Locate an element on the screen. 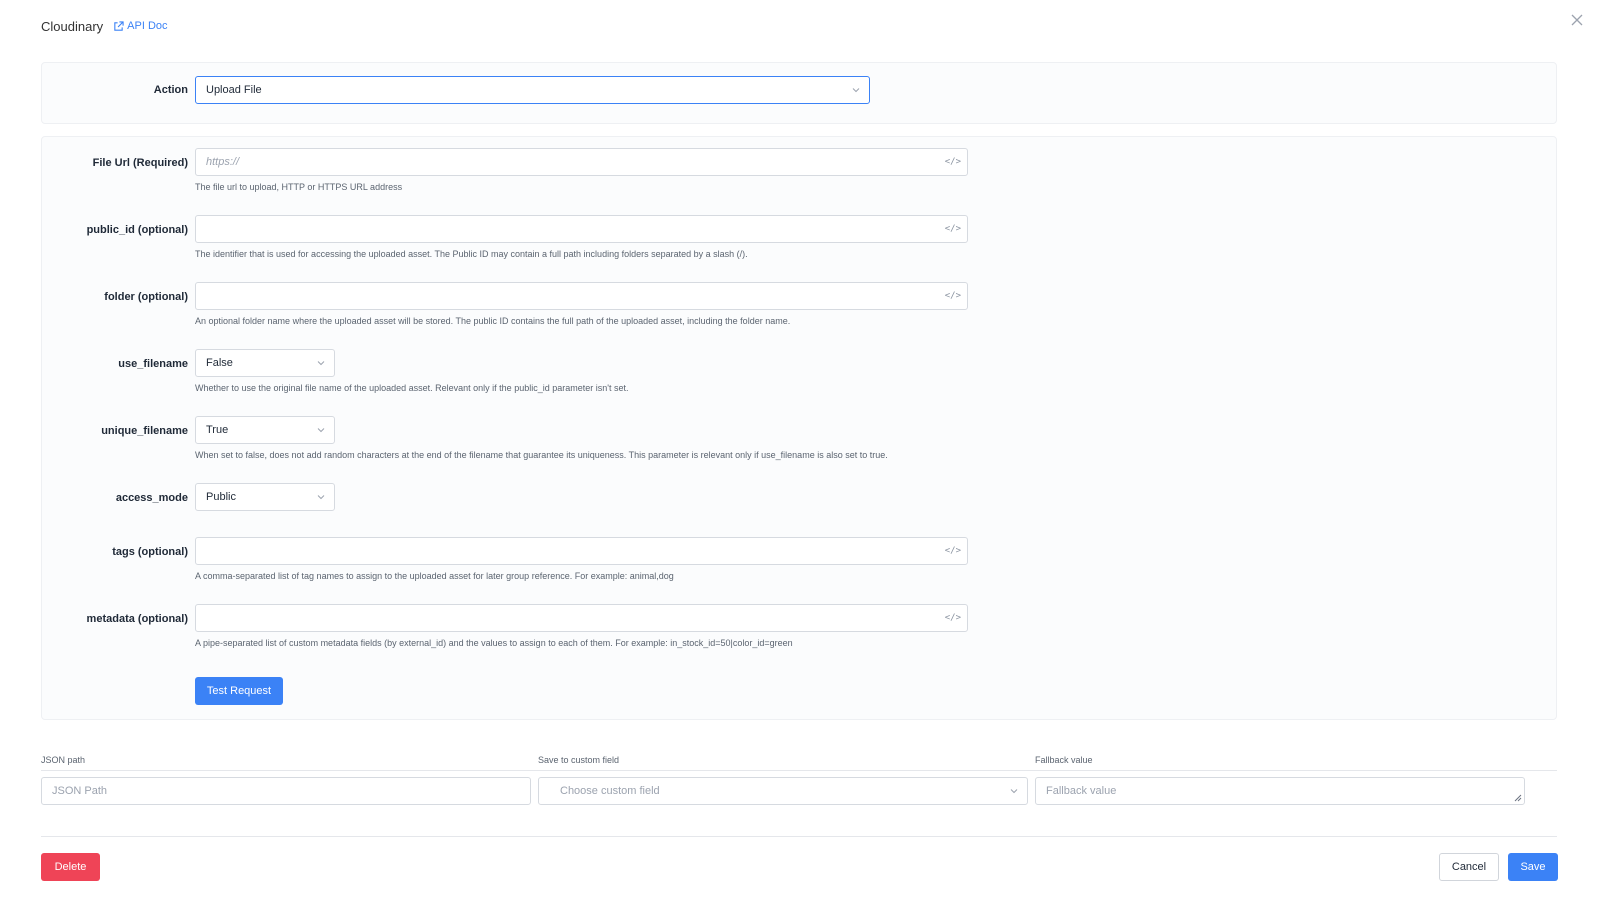 The height and width of the screenshot is (898, 1600). save-button: Save is located at coordinates (1533, 867).